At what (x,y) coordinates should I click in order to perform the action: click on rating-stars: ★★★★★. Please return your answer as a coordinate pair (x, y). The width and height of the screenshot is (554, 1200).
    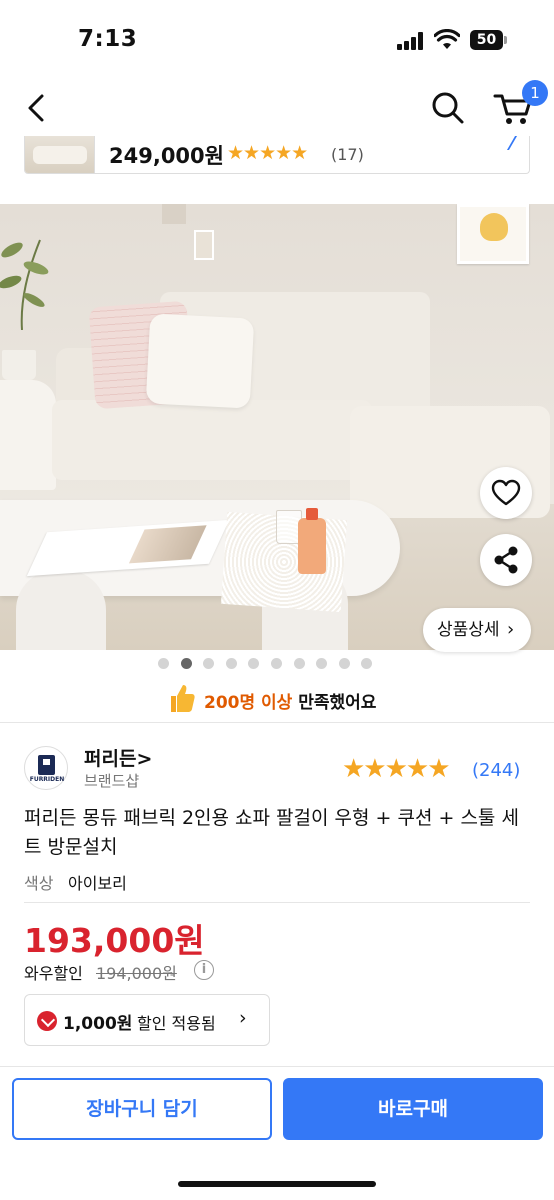
    Looking at the image, I should click on (396, 769).